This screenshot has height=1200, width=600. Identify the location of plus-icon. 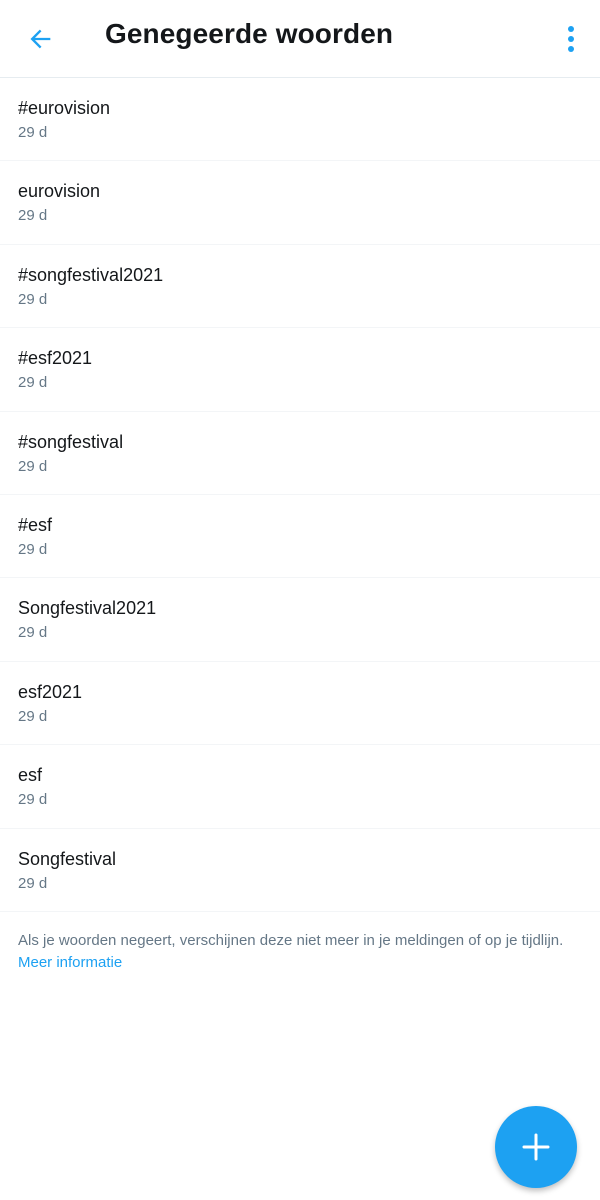
(536, 1147).